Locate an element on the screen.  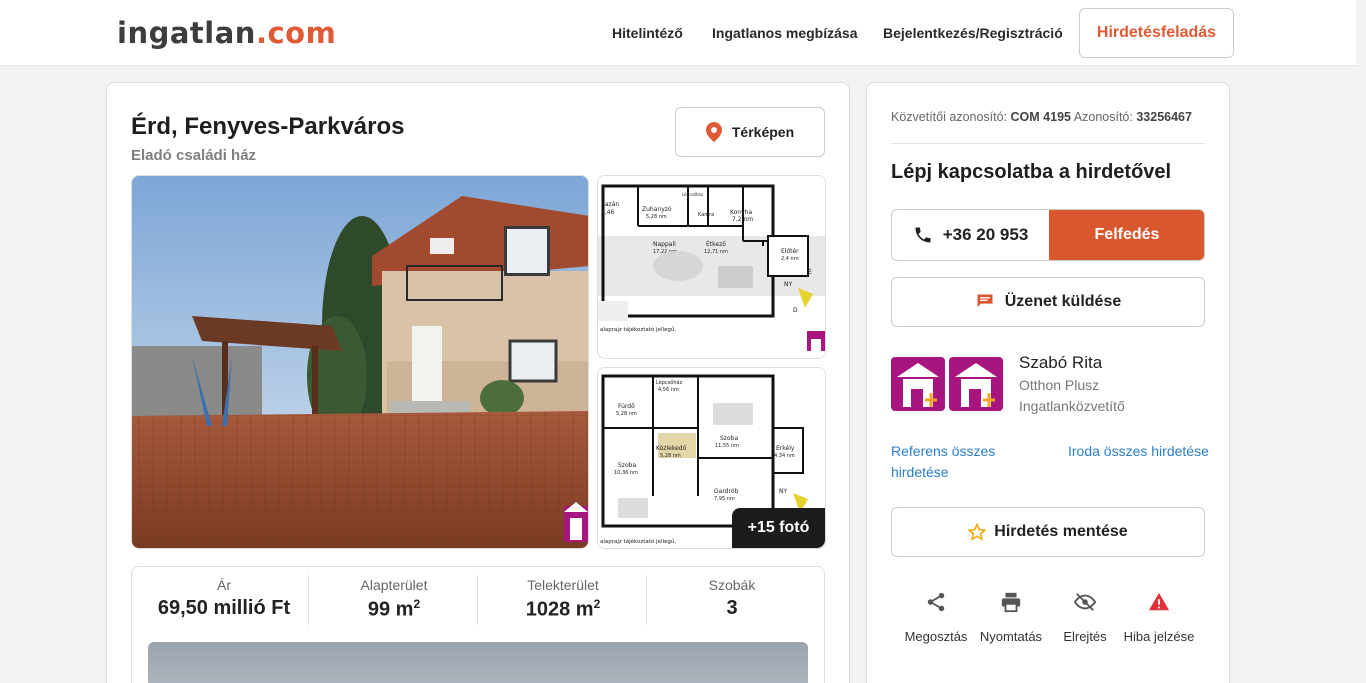
svg-text: Zuhanyzó is located at coordinates (657, 209).